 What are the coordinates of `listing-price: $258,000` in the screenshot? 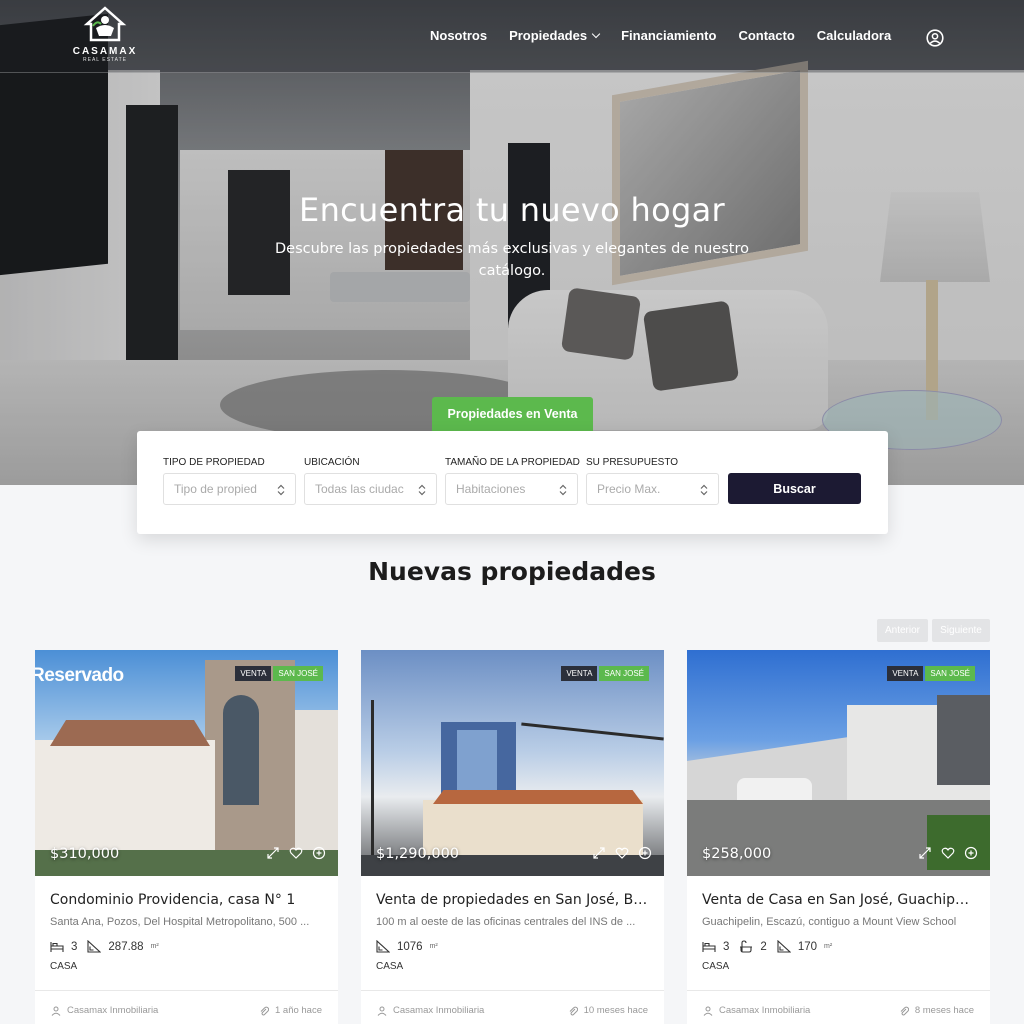 It's located at (737, 854).